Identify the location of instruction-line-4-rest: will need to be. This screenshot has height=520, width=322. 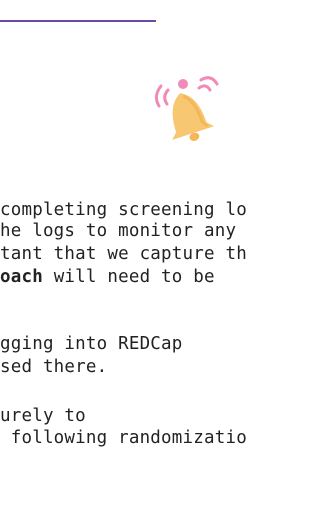
(128, 277).